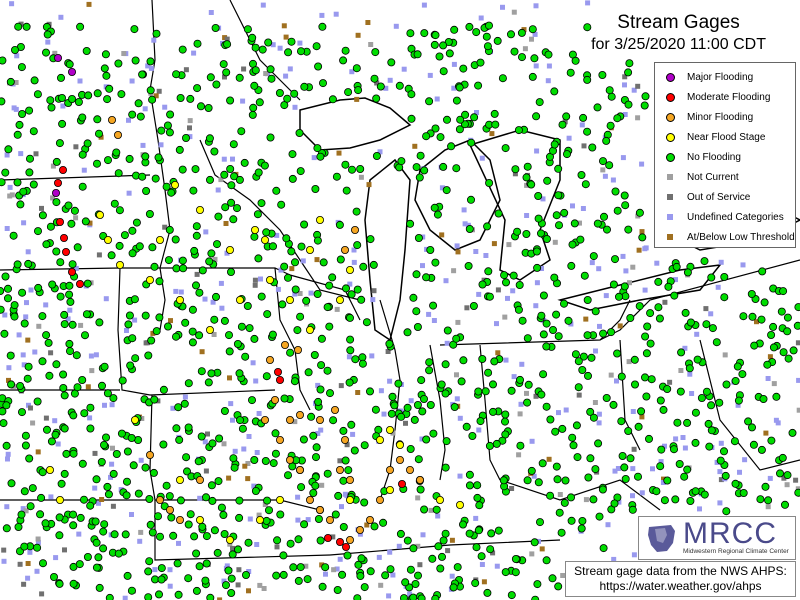  What do you see at coordinates (726, 137) in the screenshot?
I see `legend-label: Near Flood Stage` at bounding box center [726, 137].